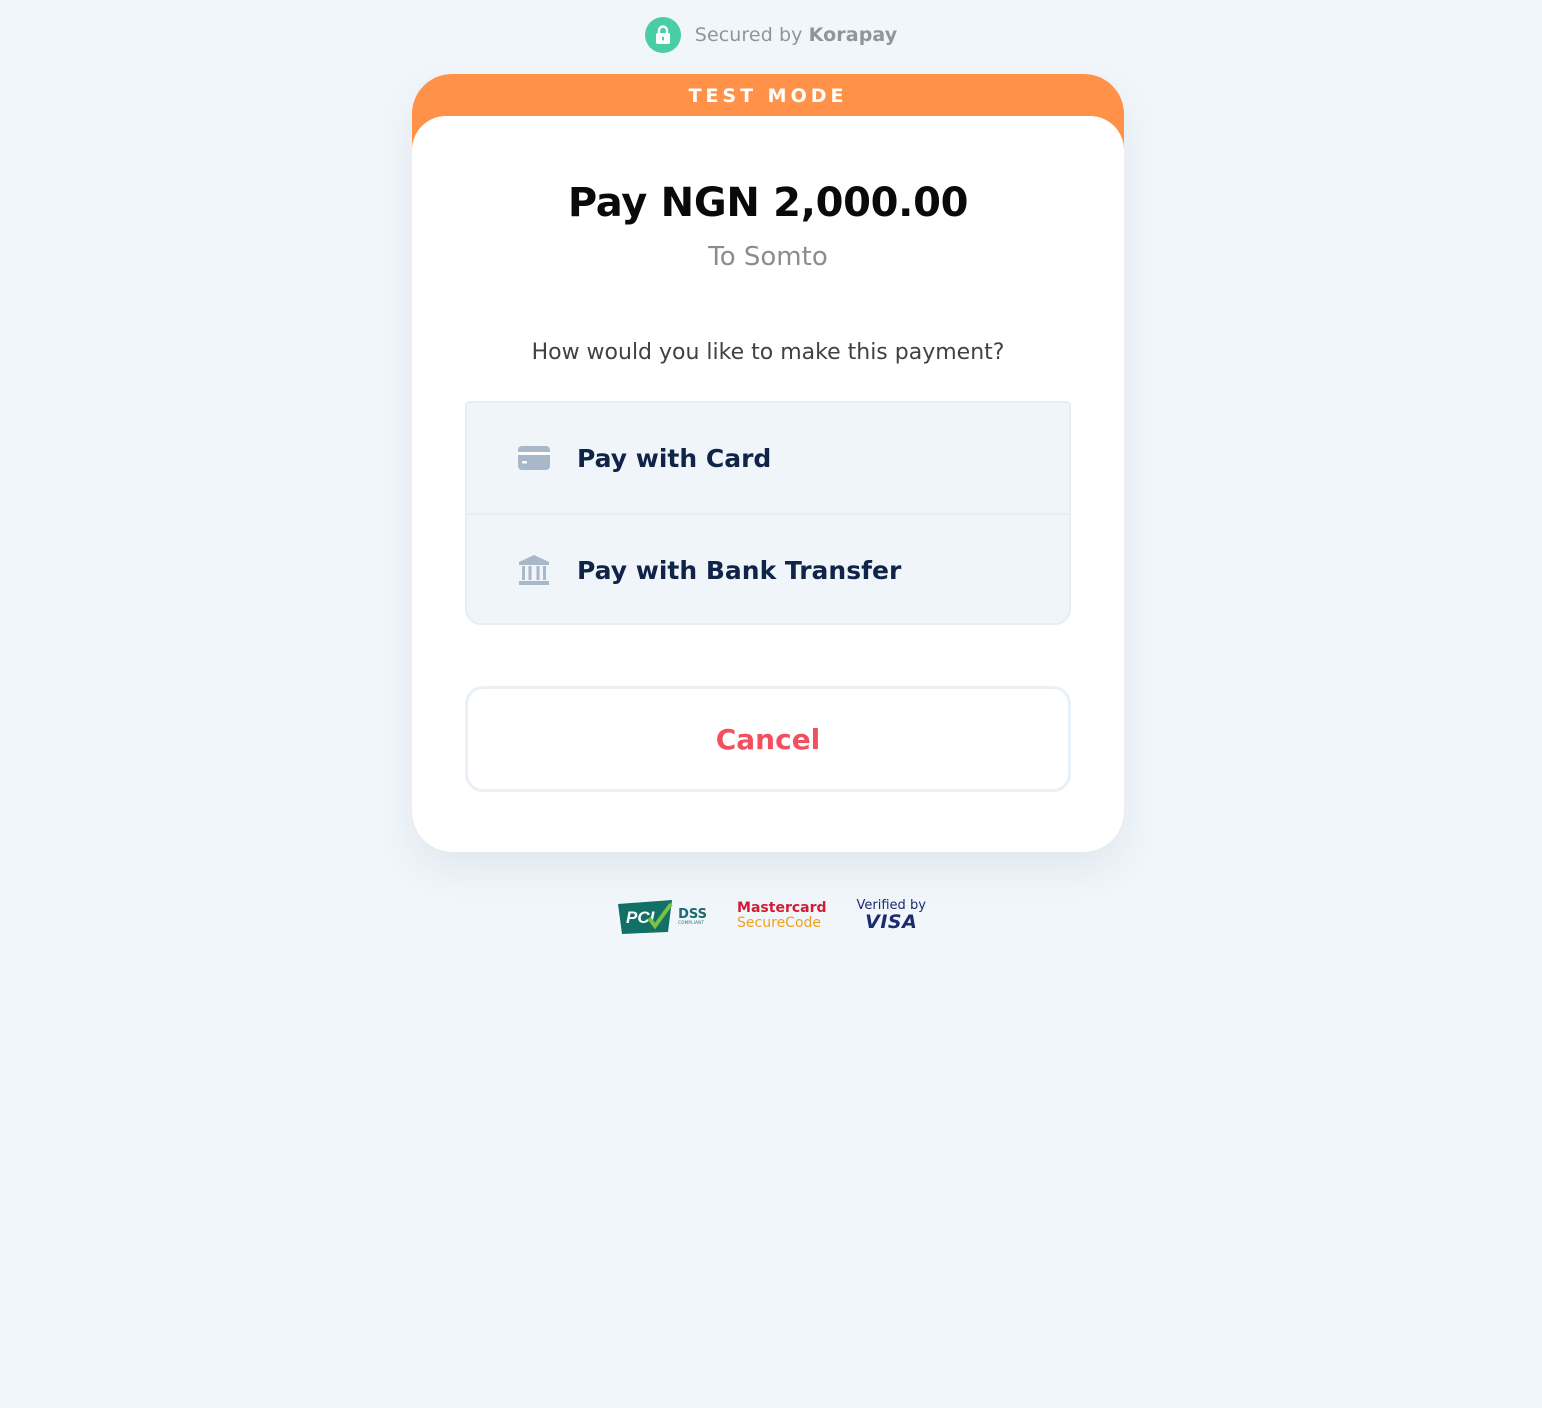  What do you see at coordinates (748, 35) in the screenshot?
I see `secured-prefix: Secured by` at bounding box center [748, 35].